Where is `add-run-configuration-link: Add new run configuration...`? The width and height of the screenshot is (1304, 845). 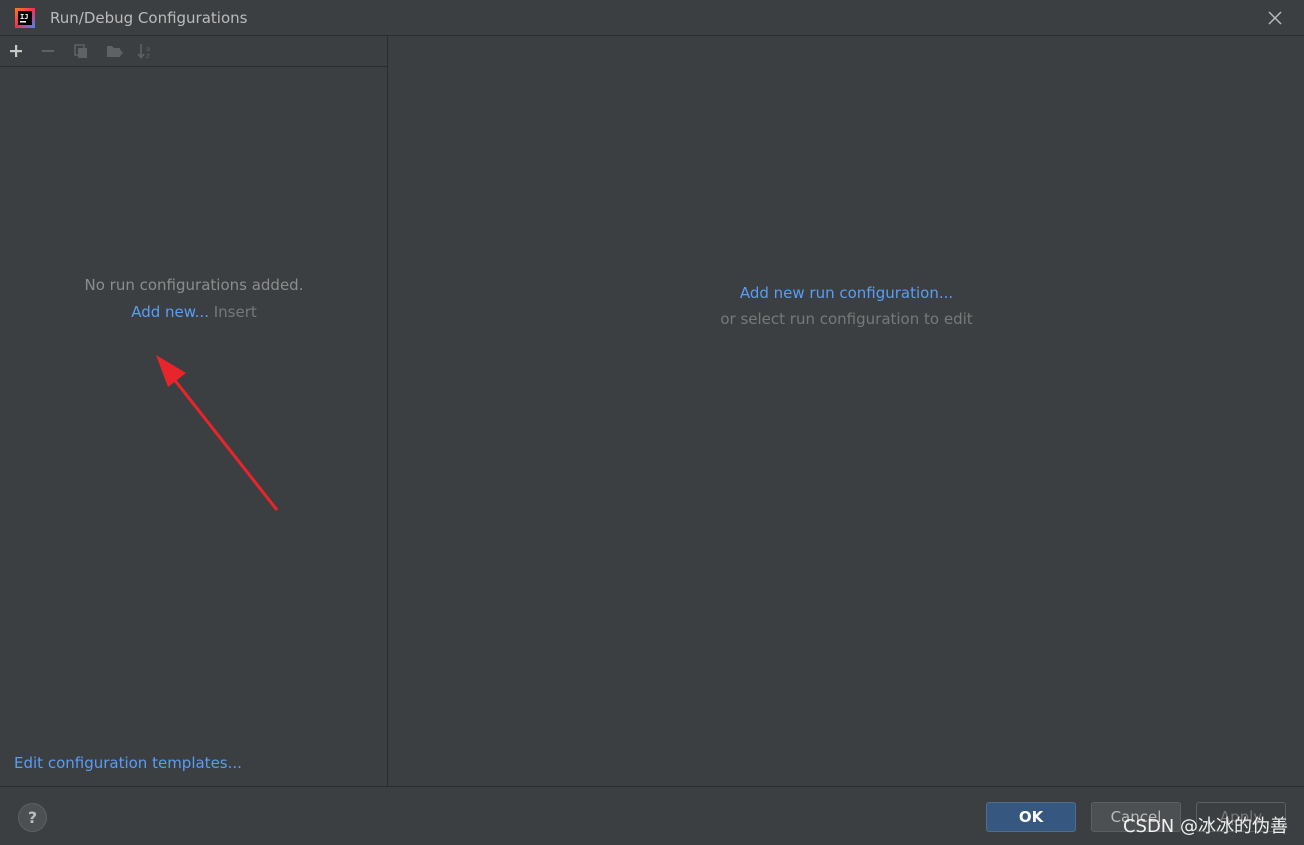 add-run-configuration-link: Add new run configuration... is located at coordinates (846, 293).